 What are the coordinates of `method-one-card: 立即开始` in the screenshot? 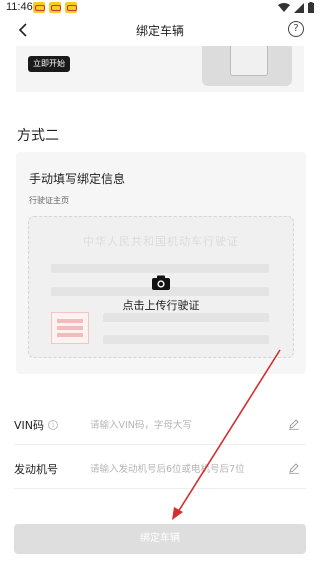 It's located at (160, 69).